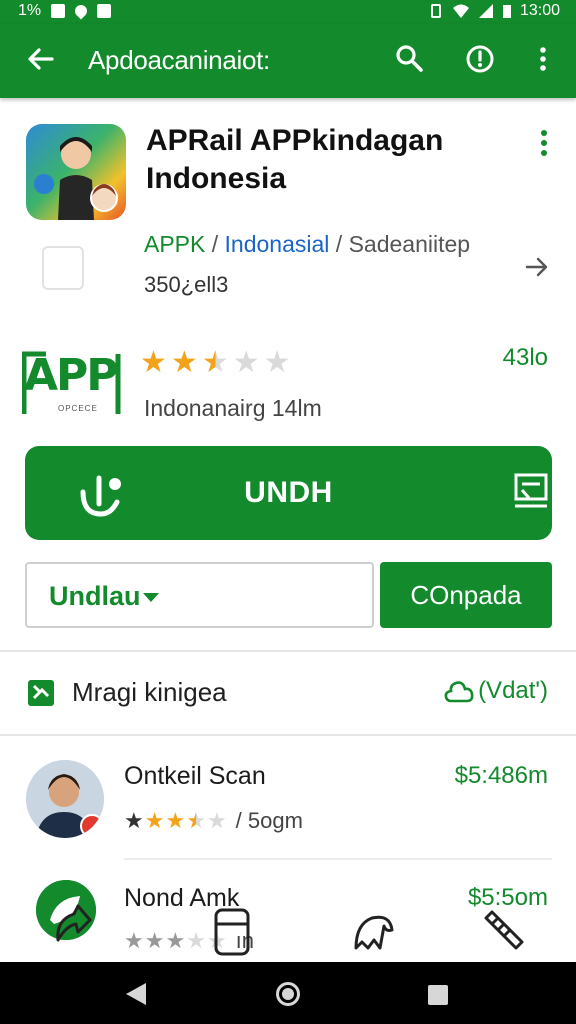 The image size is (576, 1024). I want to click on cloud-icon, so click(459, 692).